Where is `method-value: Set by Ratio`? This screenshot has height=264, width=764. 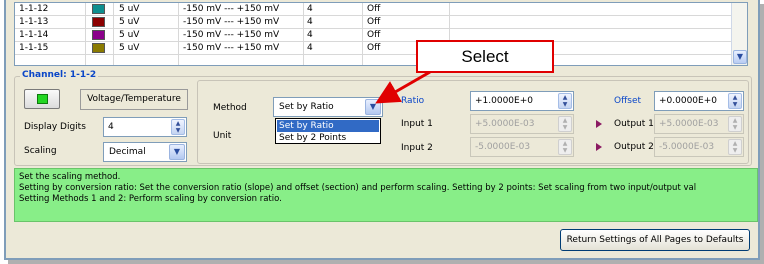 method-value: Set by Ratio is located at coordinates (306, 107).